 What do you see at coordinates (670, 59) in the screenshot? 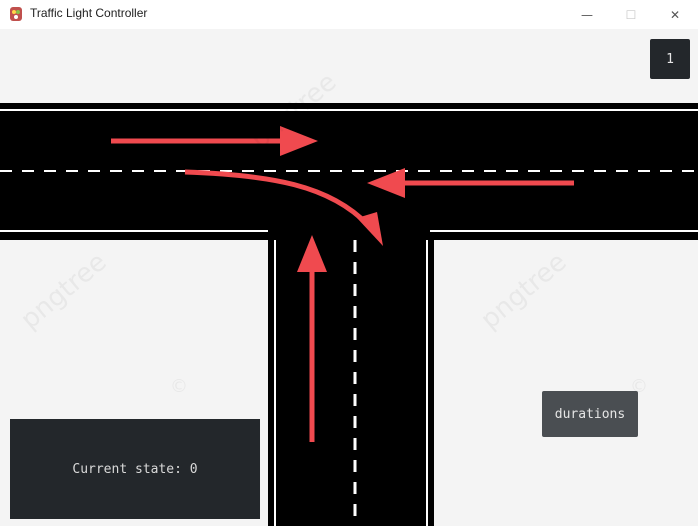
I see `cycle-counter: 1` at bounding box center [670, 59].